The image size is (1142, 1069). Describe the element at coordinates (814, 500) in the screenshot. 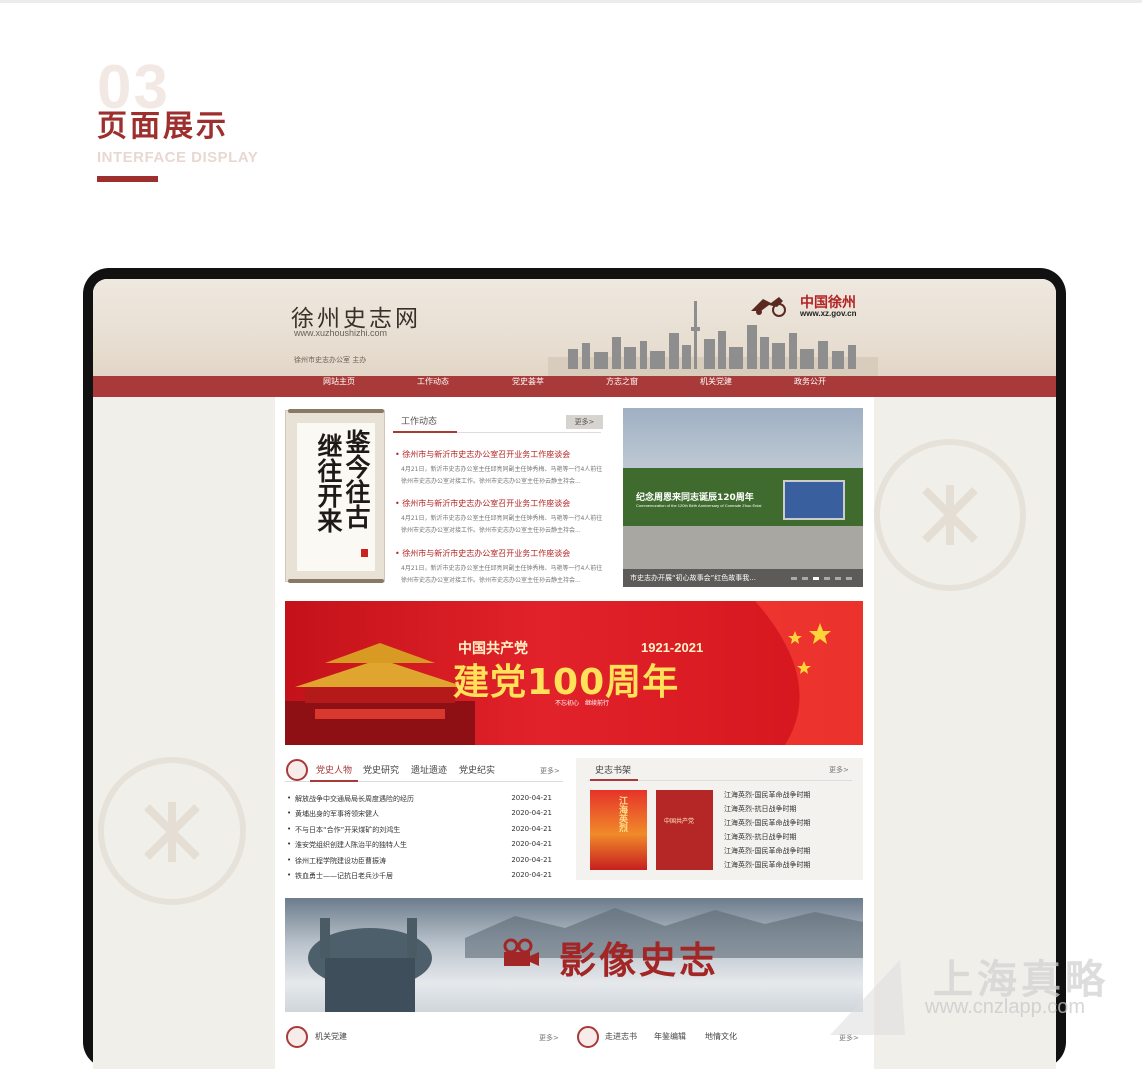

I see `photo-screen` at that location.